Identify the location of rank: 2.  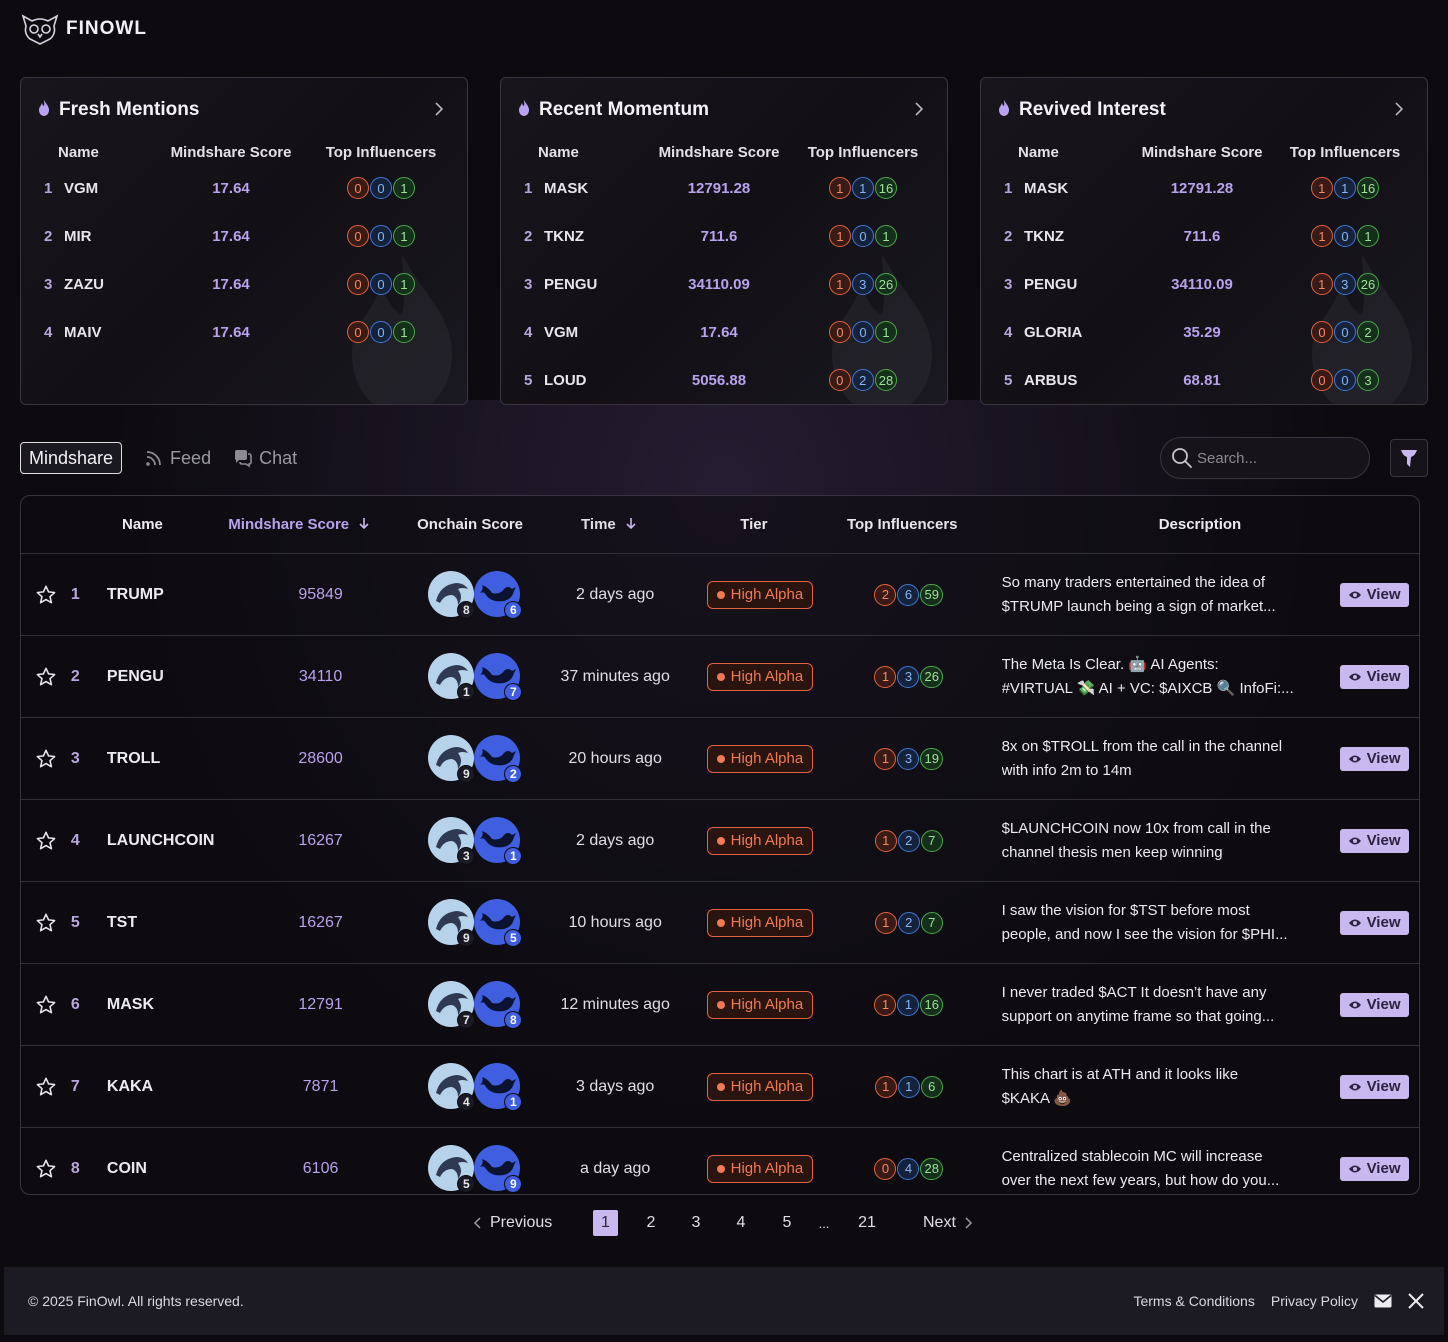
(48, 236).